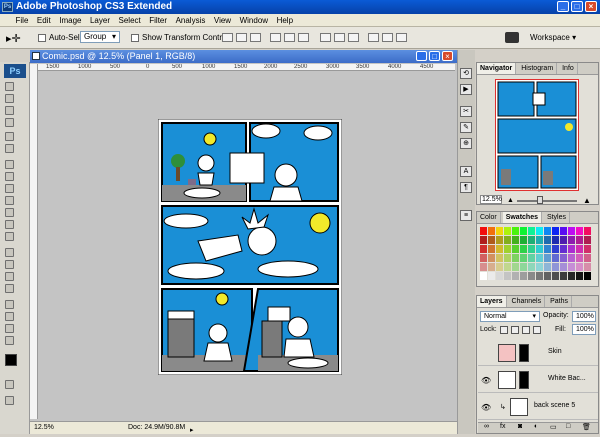 The width and height of the screenshot is (600, 437). What do you see at coordinates (553, 37) in the screenshot?
I see `workspace-button: Workspace ▾` at bounding box center [553, 37].